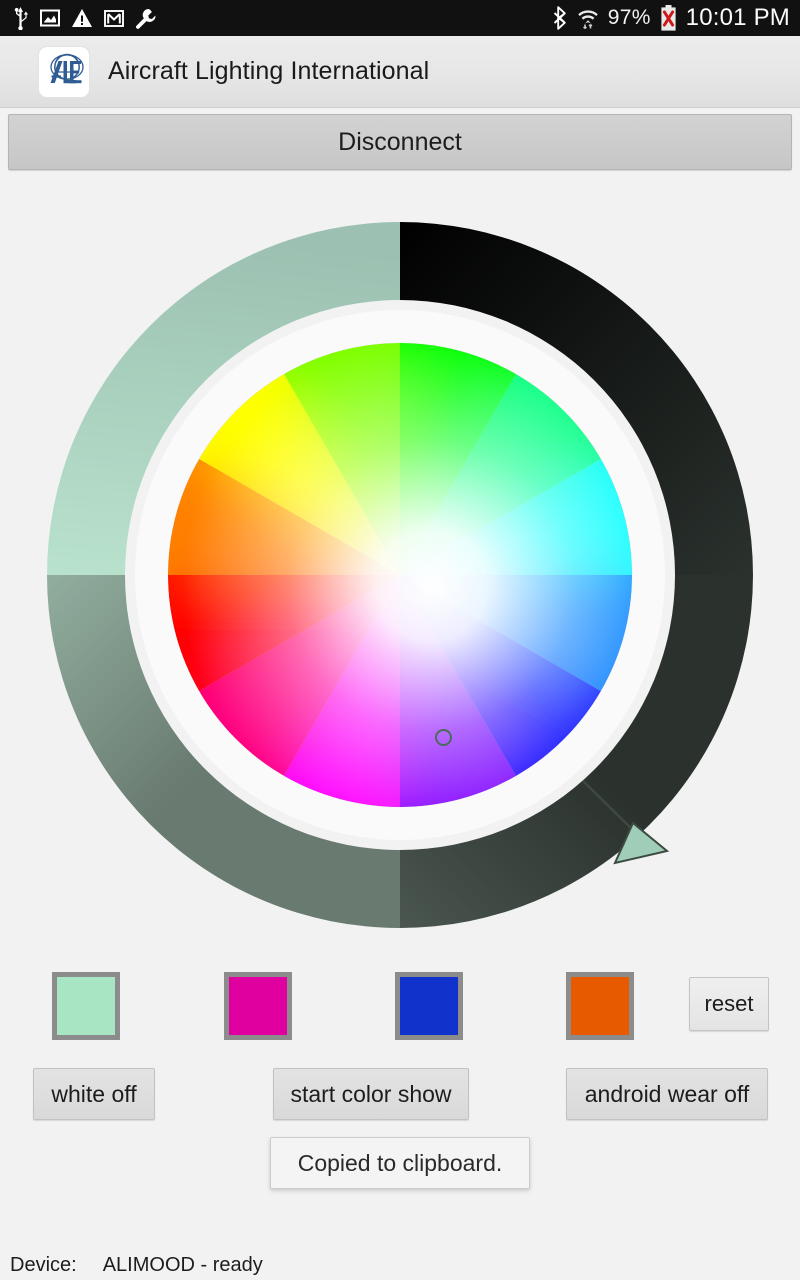  I want to click on swatch-mint, so click(86, 1006).